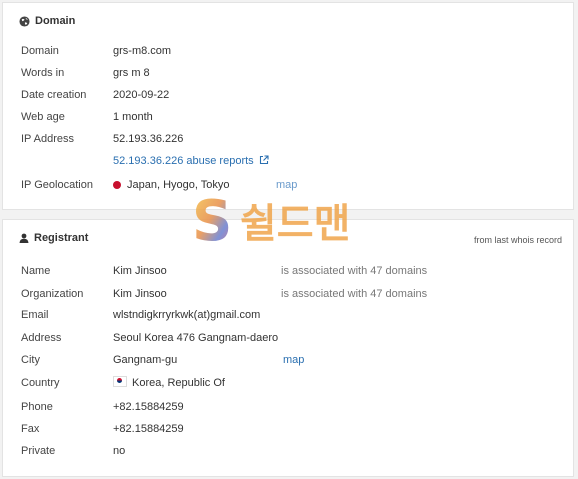  I want to click on web-age-value: 1 month, so click(133, 117).